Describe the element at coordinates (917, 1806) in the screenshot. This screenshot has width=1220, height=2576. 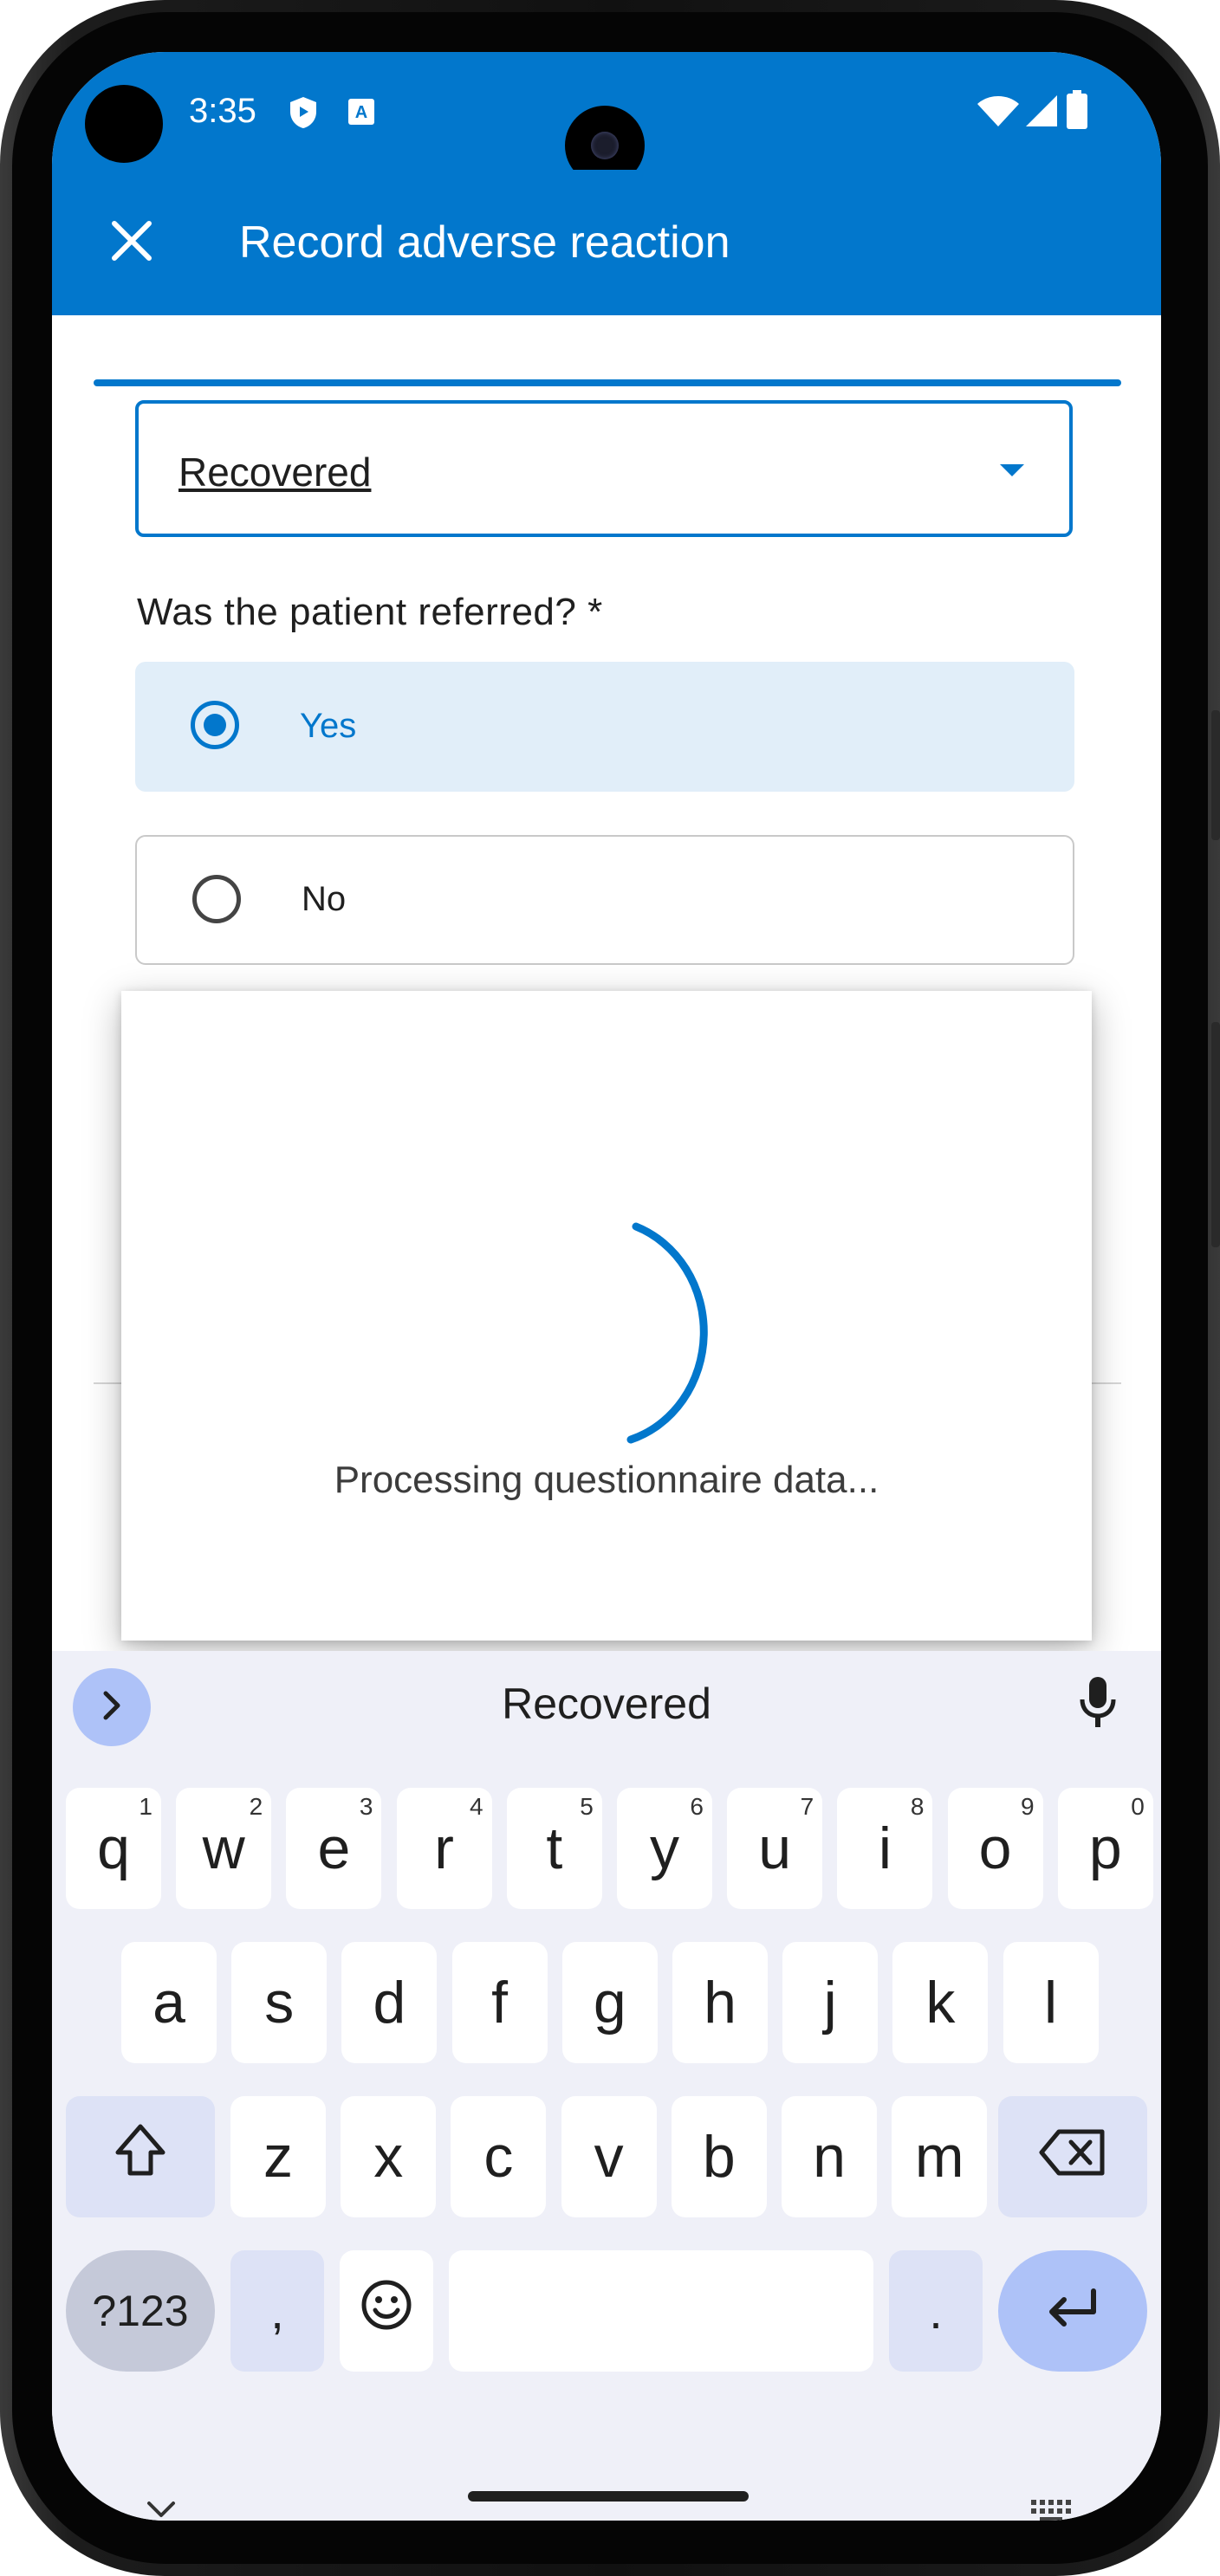
I see `key-number-hint: 8` at that location.